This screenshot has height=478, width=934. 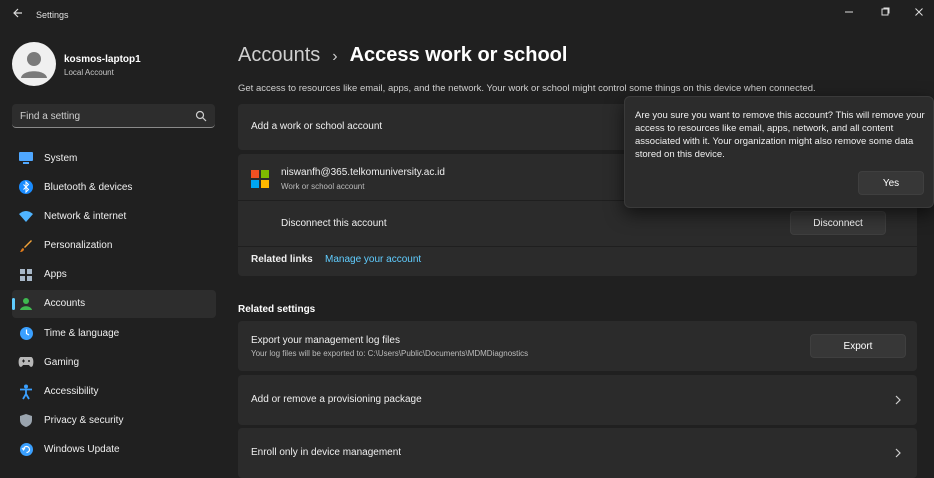 What do you see at coordinates (277, 309) in the screenshot?
I see `related-settings-heading: Related settings` at bounding box center [277, 309].